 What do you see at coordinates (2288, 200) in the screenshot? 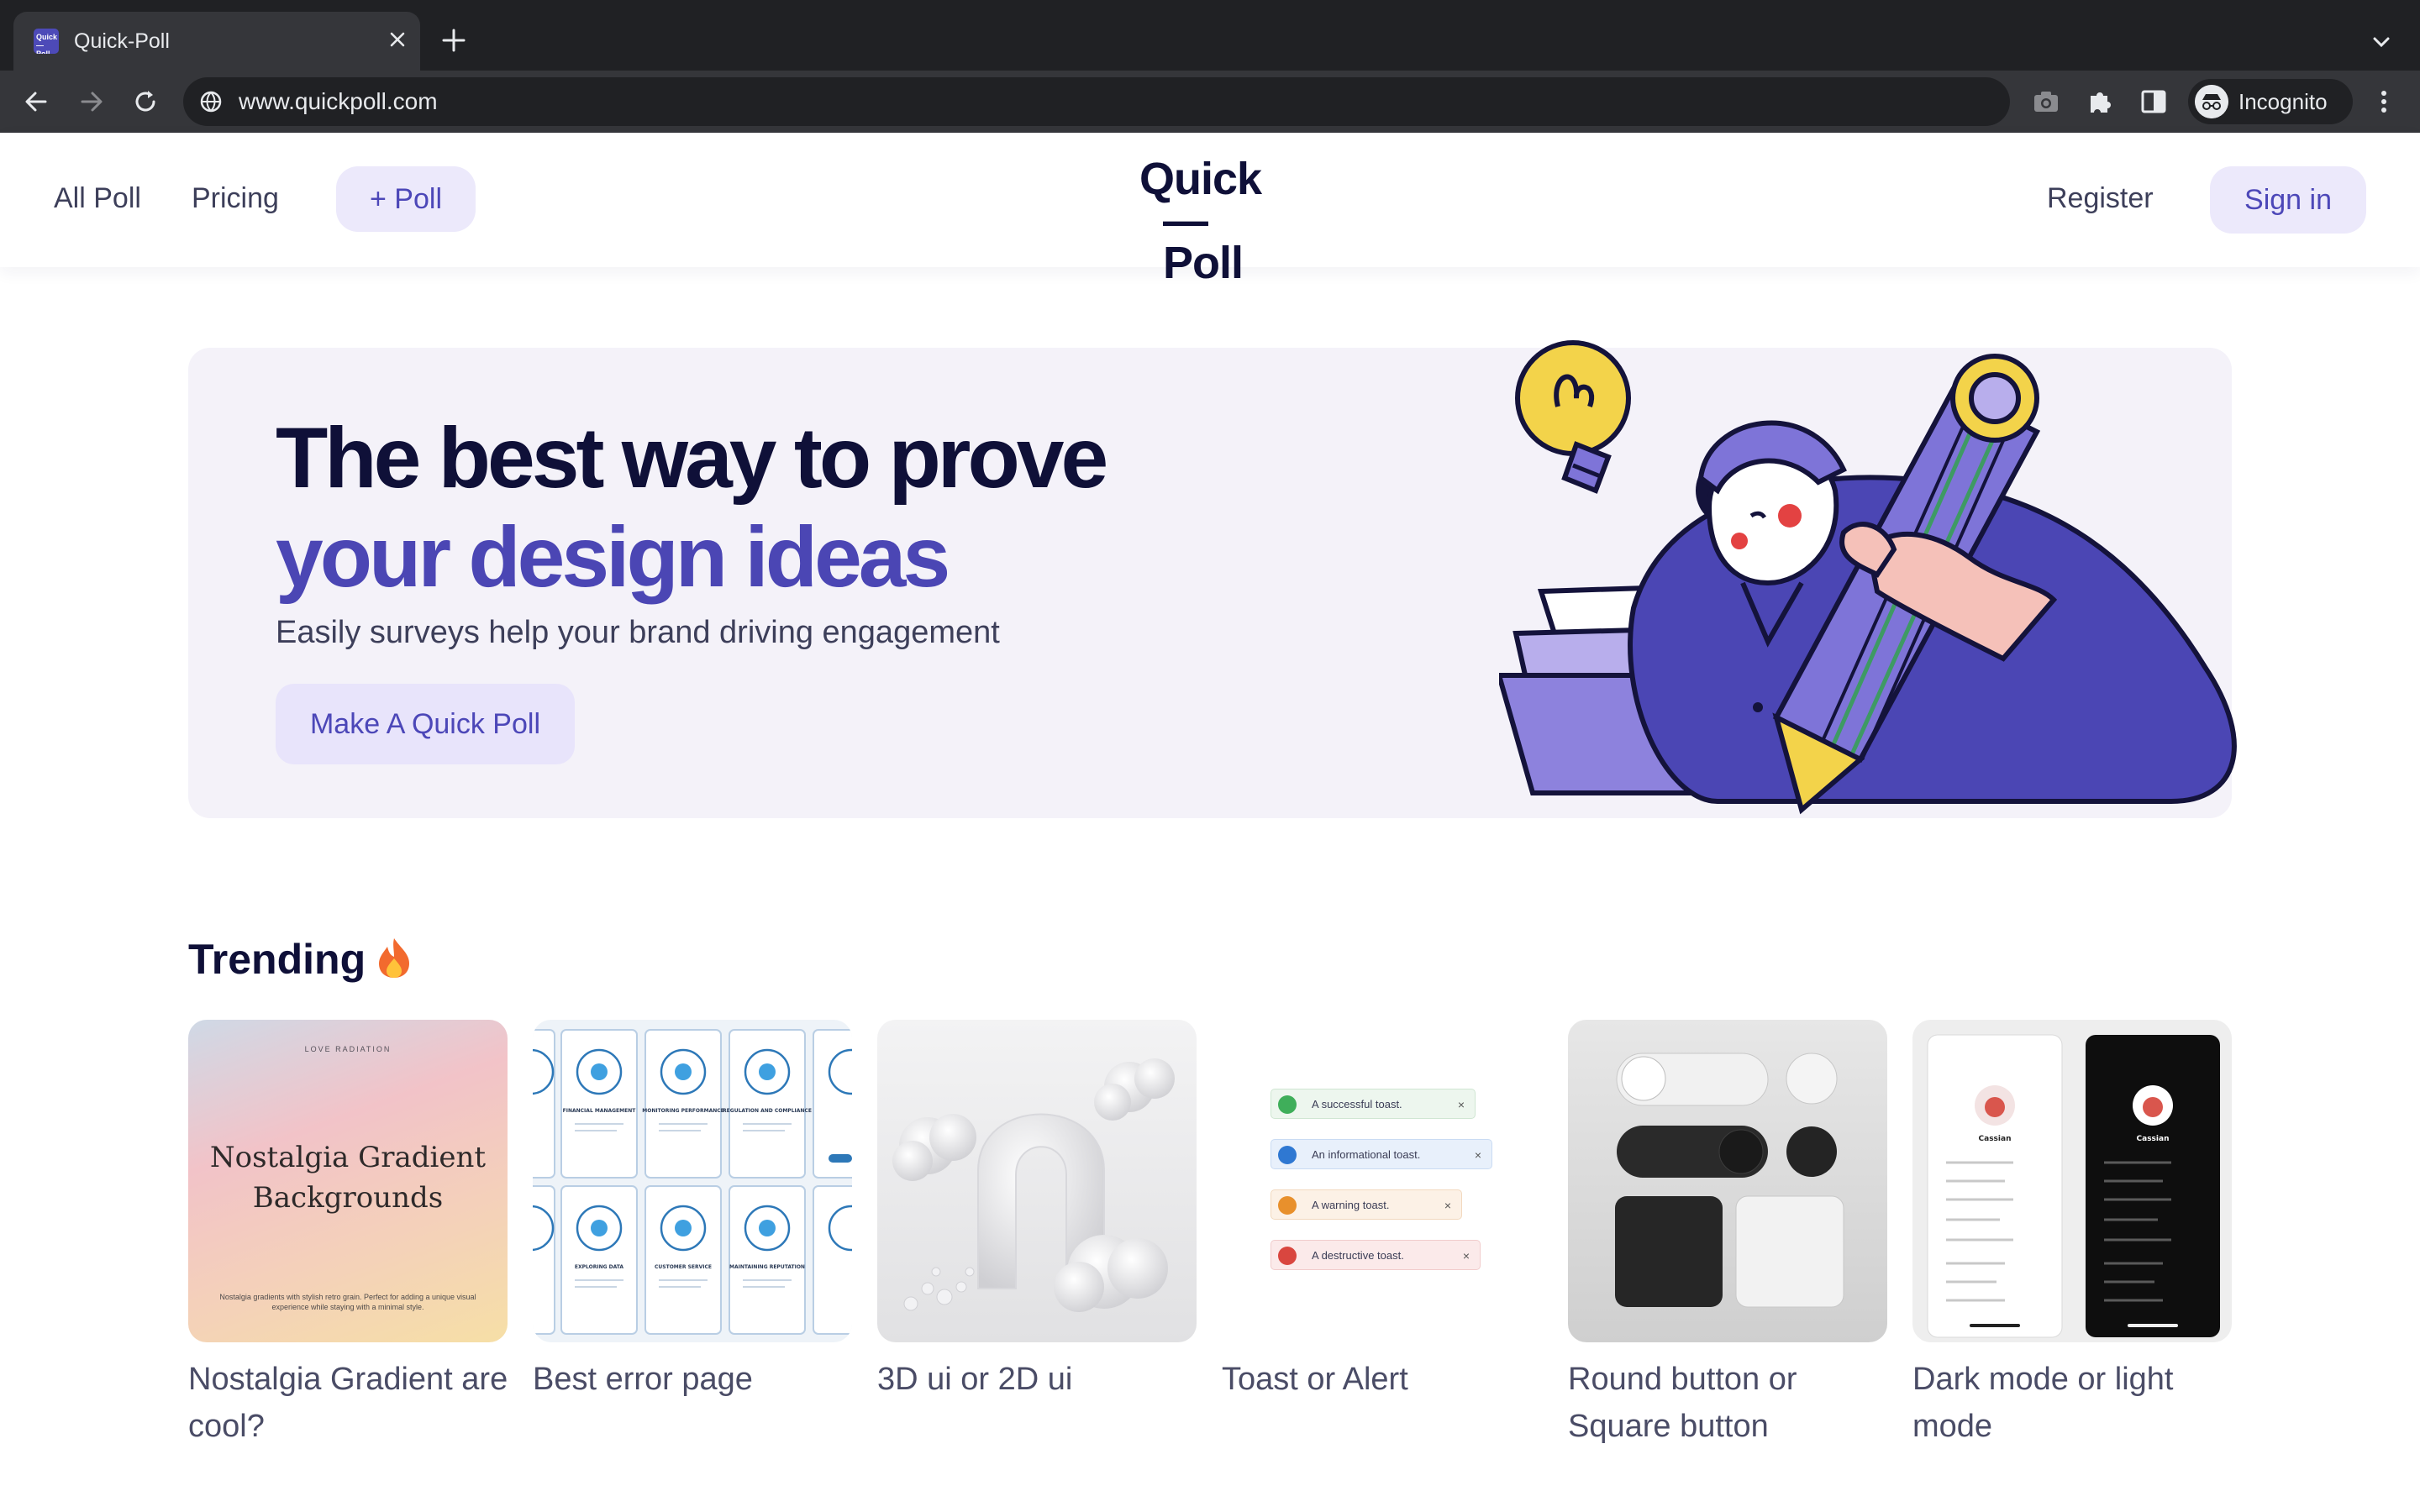
I see `sign-in-button: Sign in` at bounding box center [2288, 200].